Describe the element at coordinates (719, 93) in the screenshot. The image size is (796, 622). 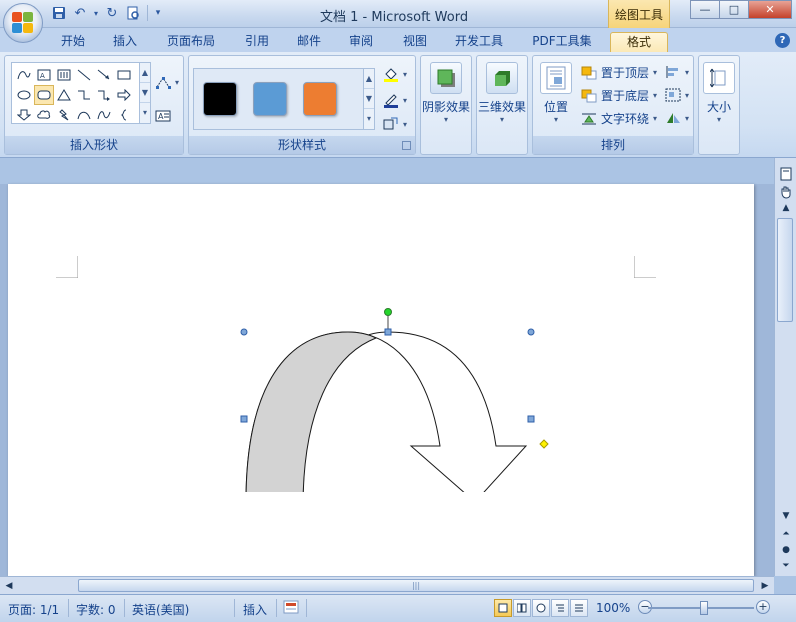
I see `size-button: 大小 ▾` at that location.